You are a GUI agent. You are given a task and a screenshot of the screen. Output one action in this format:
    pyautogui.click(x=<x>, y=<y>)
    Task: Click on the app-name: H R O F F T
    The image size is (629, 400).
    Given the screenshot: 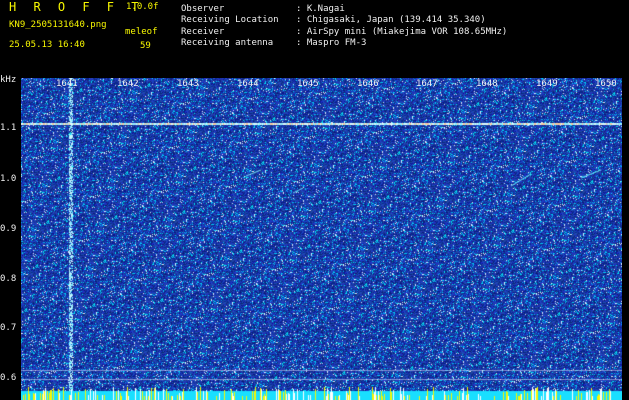 What is the action you would take?
    pyautogui.click(x=76, y=7)
    